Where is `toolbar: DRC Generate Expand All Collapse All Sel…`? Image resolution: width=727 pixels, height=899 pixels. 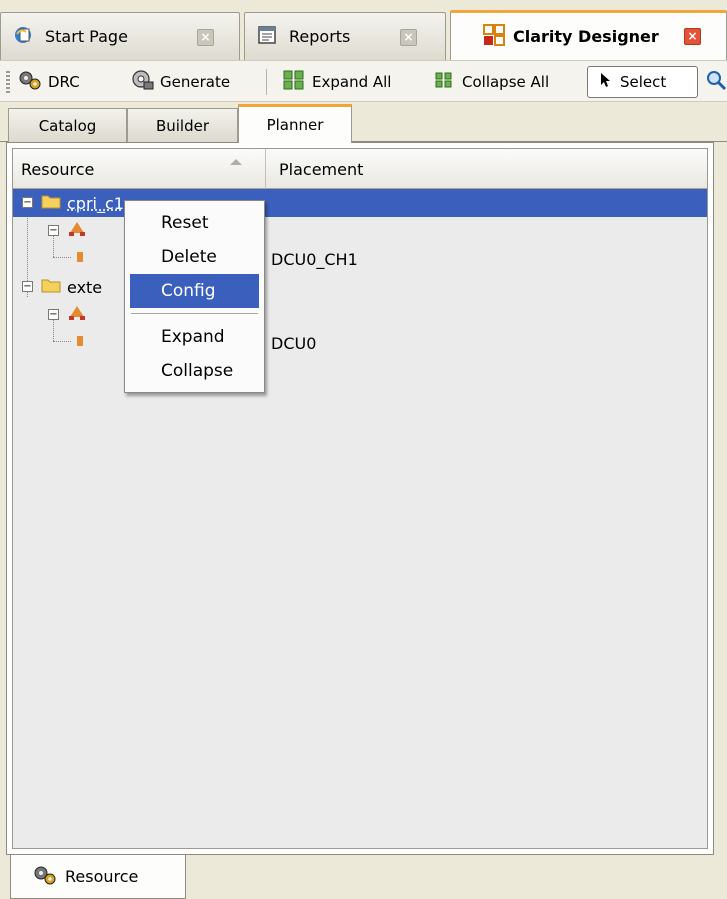 toolbar: DRC Generate Expand All Collapse All Sel… is located at coordinates (363, 81).